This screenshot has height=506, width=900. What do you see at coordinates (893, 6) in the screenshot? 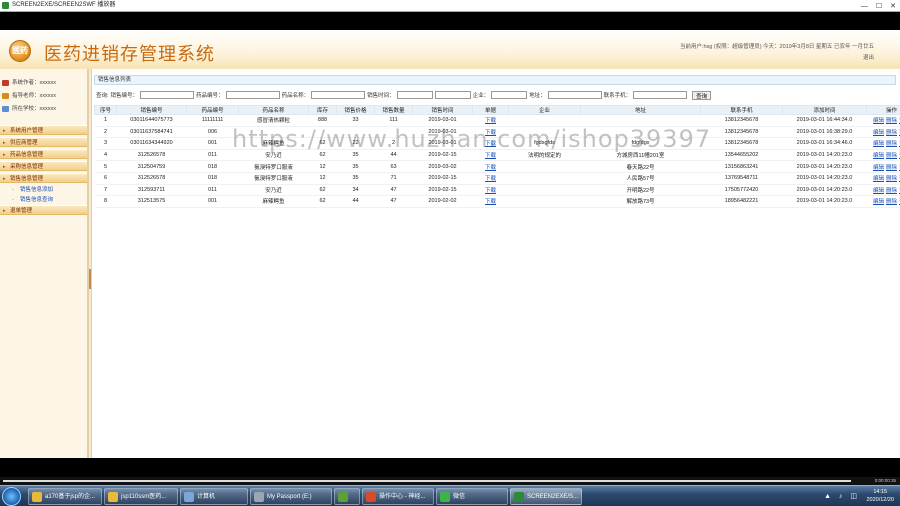
I see `close-icon: ✕` at bounding box center [893, 6].